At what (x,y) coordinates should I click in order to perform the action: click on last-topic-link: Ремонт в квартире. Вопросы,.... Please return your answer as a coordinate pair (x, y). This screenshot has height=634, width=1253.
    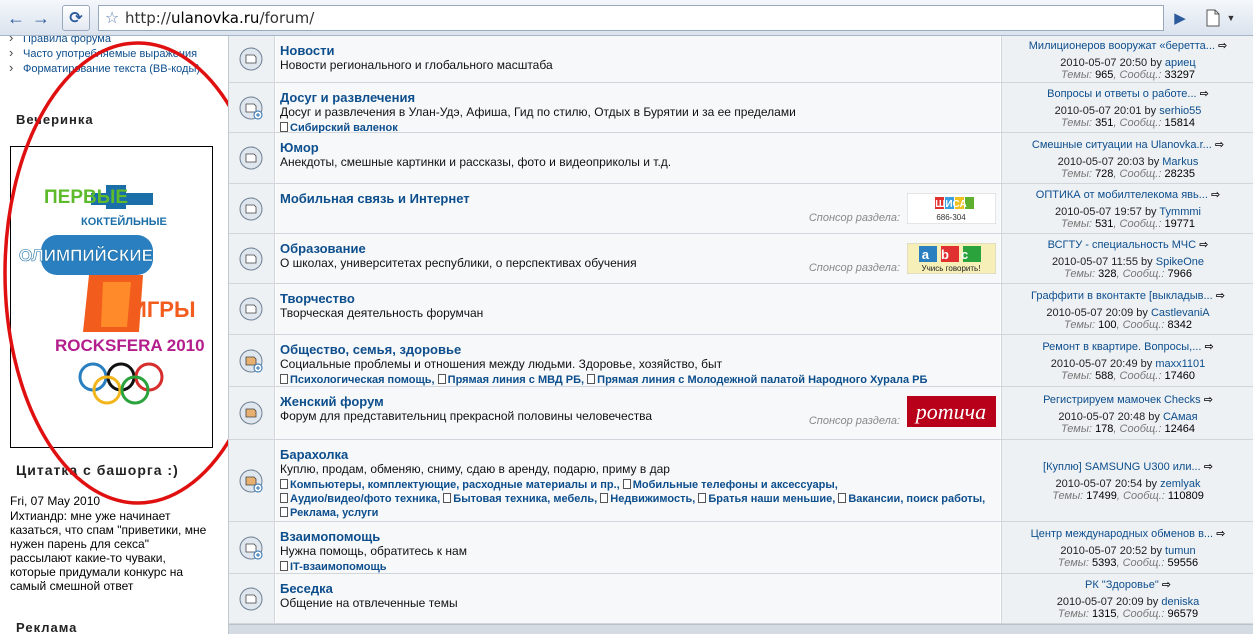
    Looking at the image, I should click on (1121, 347).